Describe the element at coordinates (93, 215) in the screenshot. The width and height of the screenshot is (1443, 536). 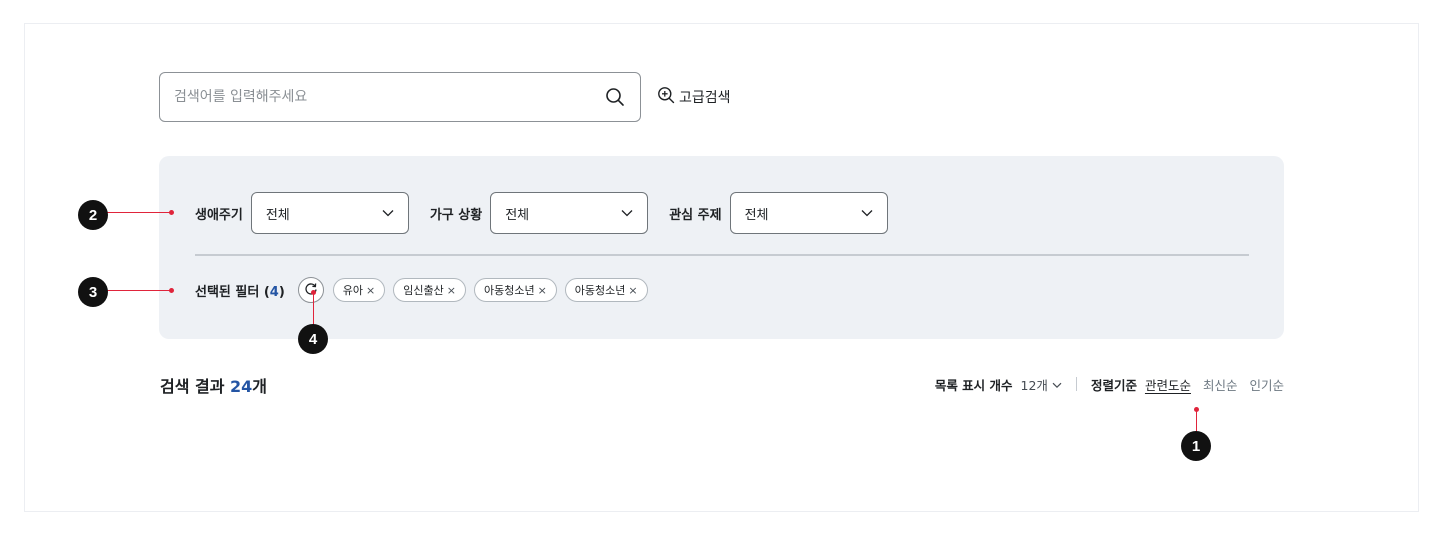
I see `annotation-badge-2: 2` at that location.